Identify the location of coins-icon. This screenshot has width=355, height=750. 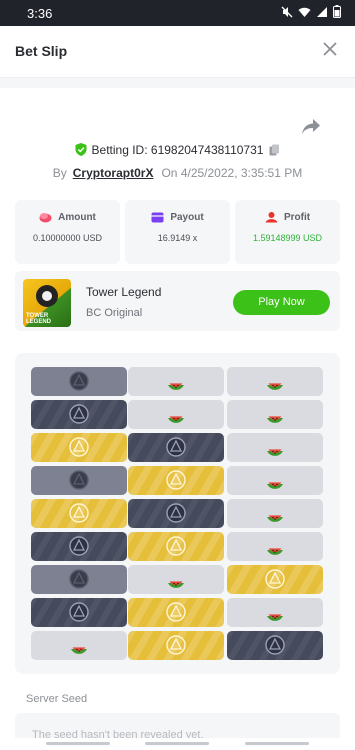
(45, 218).